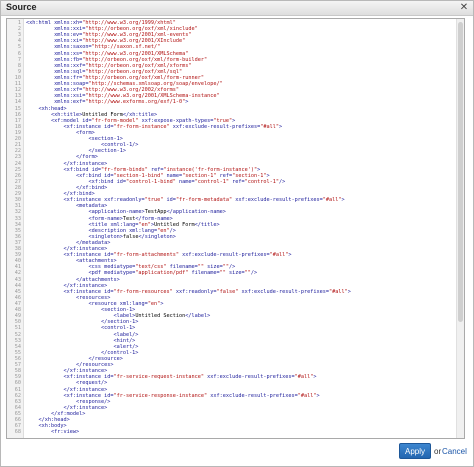 This screenshot has height=467, width=474. Describe the element at coordinates (454, 451) in the screenshot. I see `cancel-link: Cancel` at that location.